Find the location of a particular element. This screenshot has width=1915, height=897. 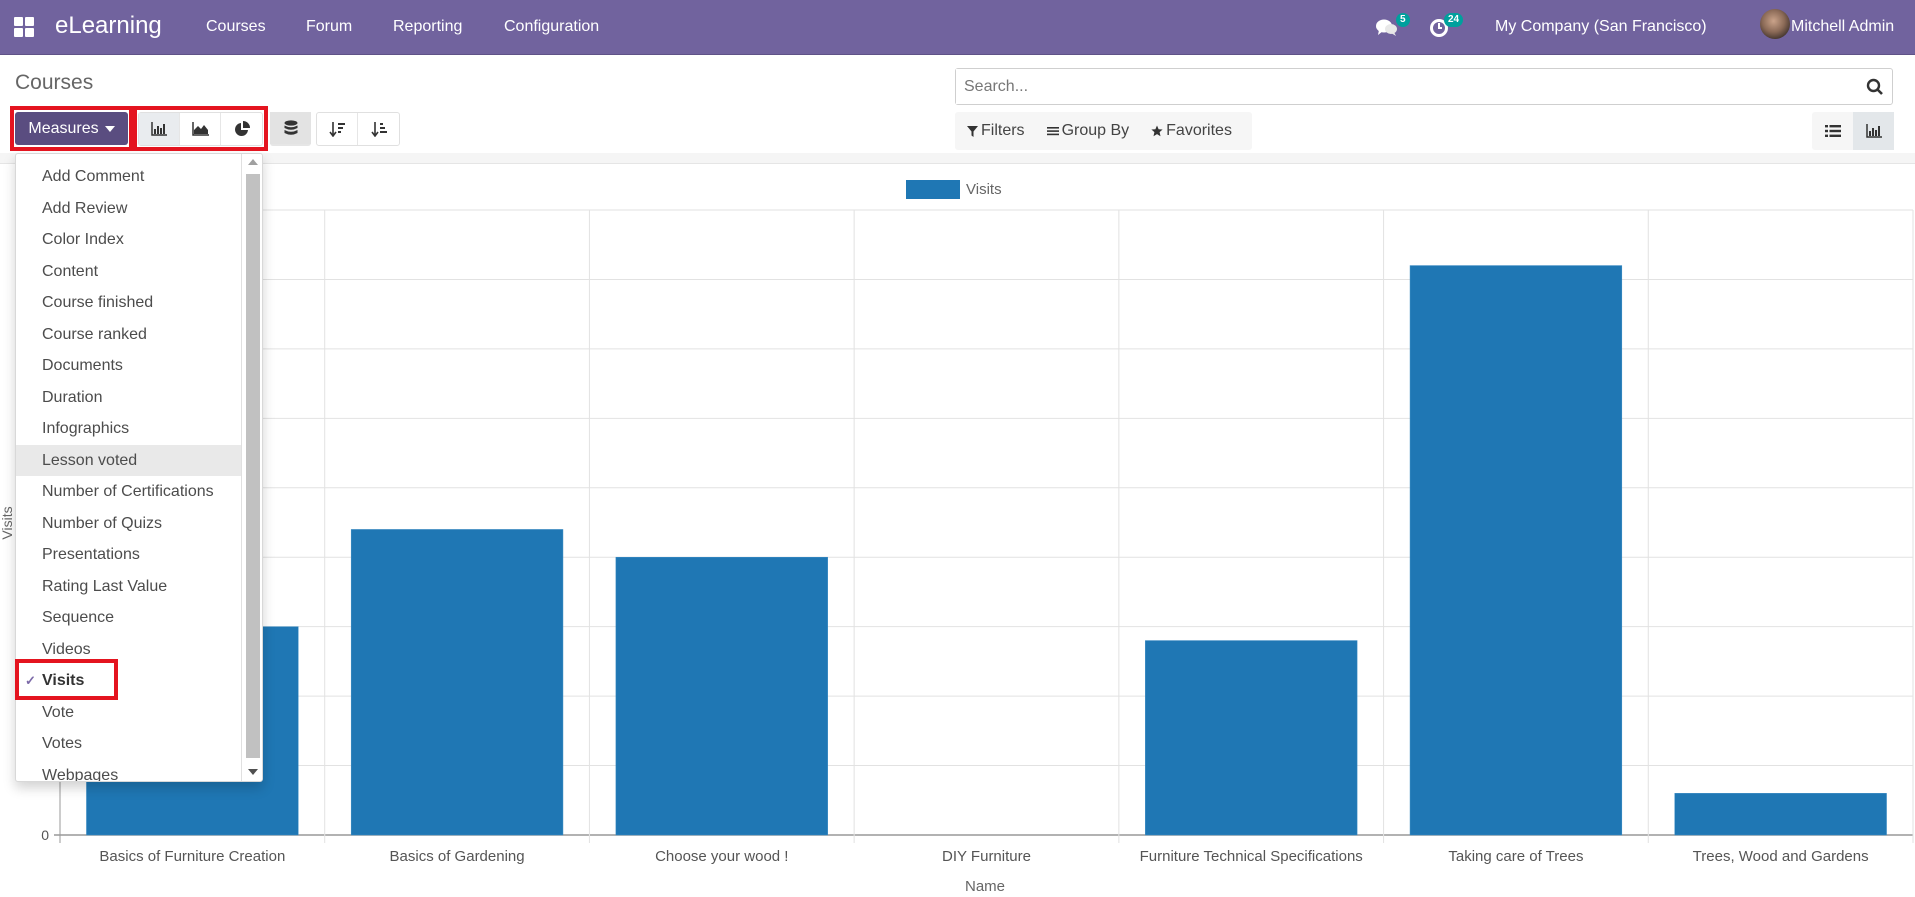

measure-item-label: Duration is located at coordinates (72, 397).